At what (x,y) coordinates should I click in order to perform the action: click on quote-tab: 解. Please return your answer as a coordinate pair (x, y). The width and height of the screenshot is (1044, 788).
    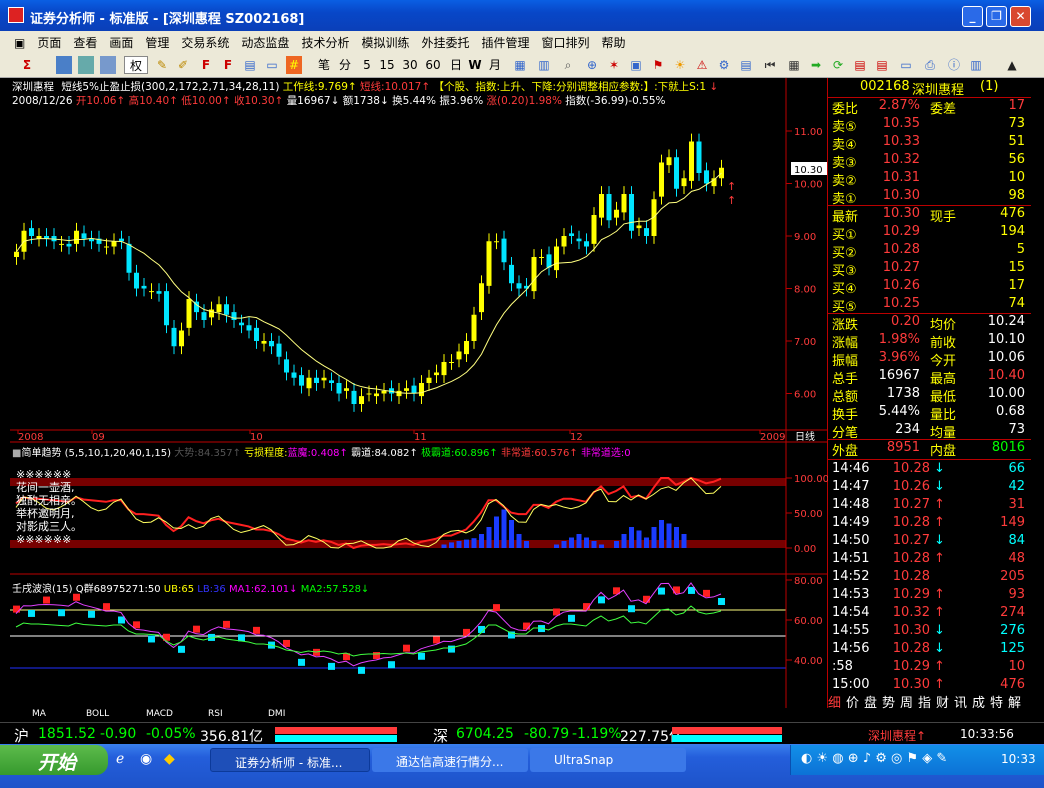
    Looking at the image, I should click on (1017, 701).